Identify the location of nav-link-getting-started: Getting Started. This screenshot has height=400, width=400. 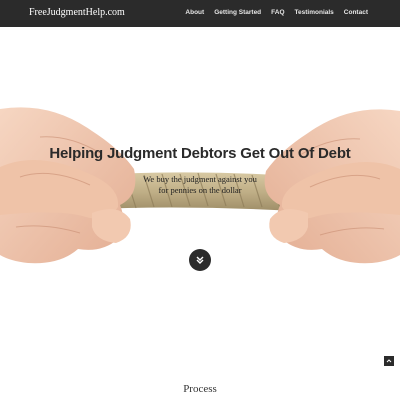
(237, 12).